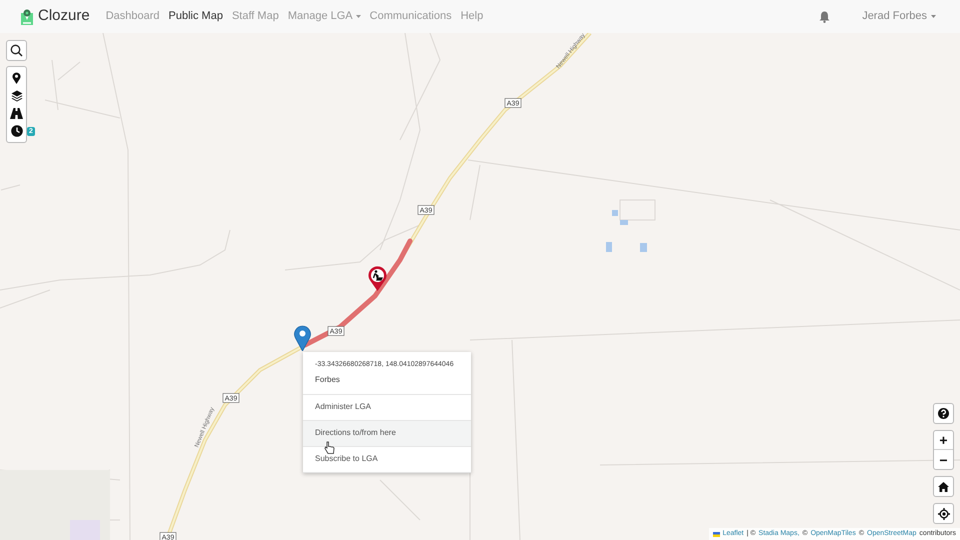 The height and width of the screenshot is (540, 960). Describe the element at coordinates (27, 16) in the screenshot. I see `map-pin-icon` at that location.